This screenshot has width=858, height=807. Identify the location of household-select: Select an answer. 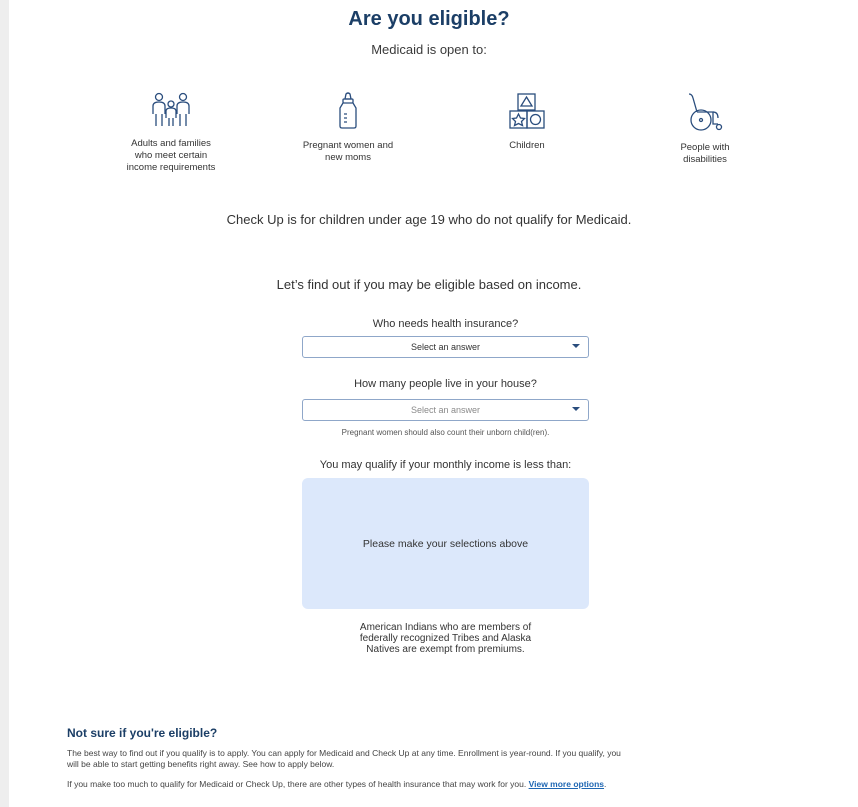
(445, 410).